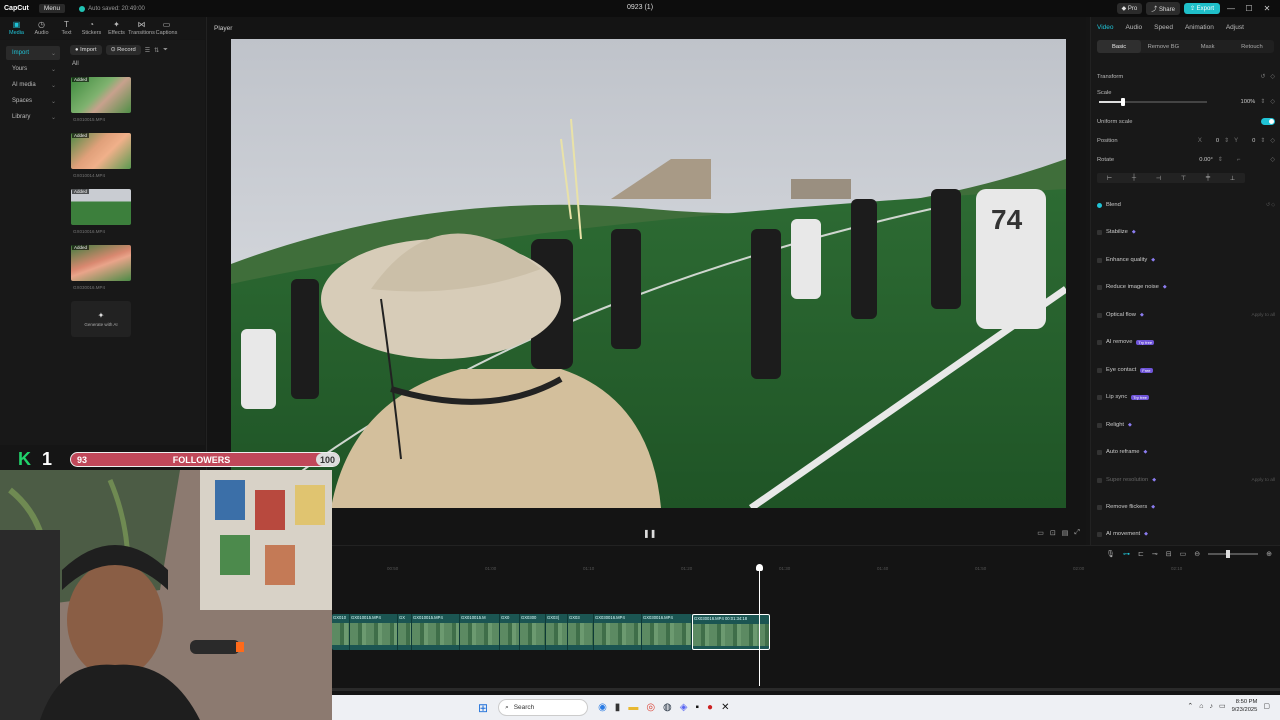  I want to click on tab-video: Video, so click(1105, 27).